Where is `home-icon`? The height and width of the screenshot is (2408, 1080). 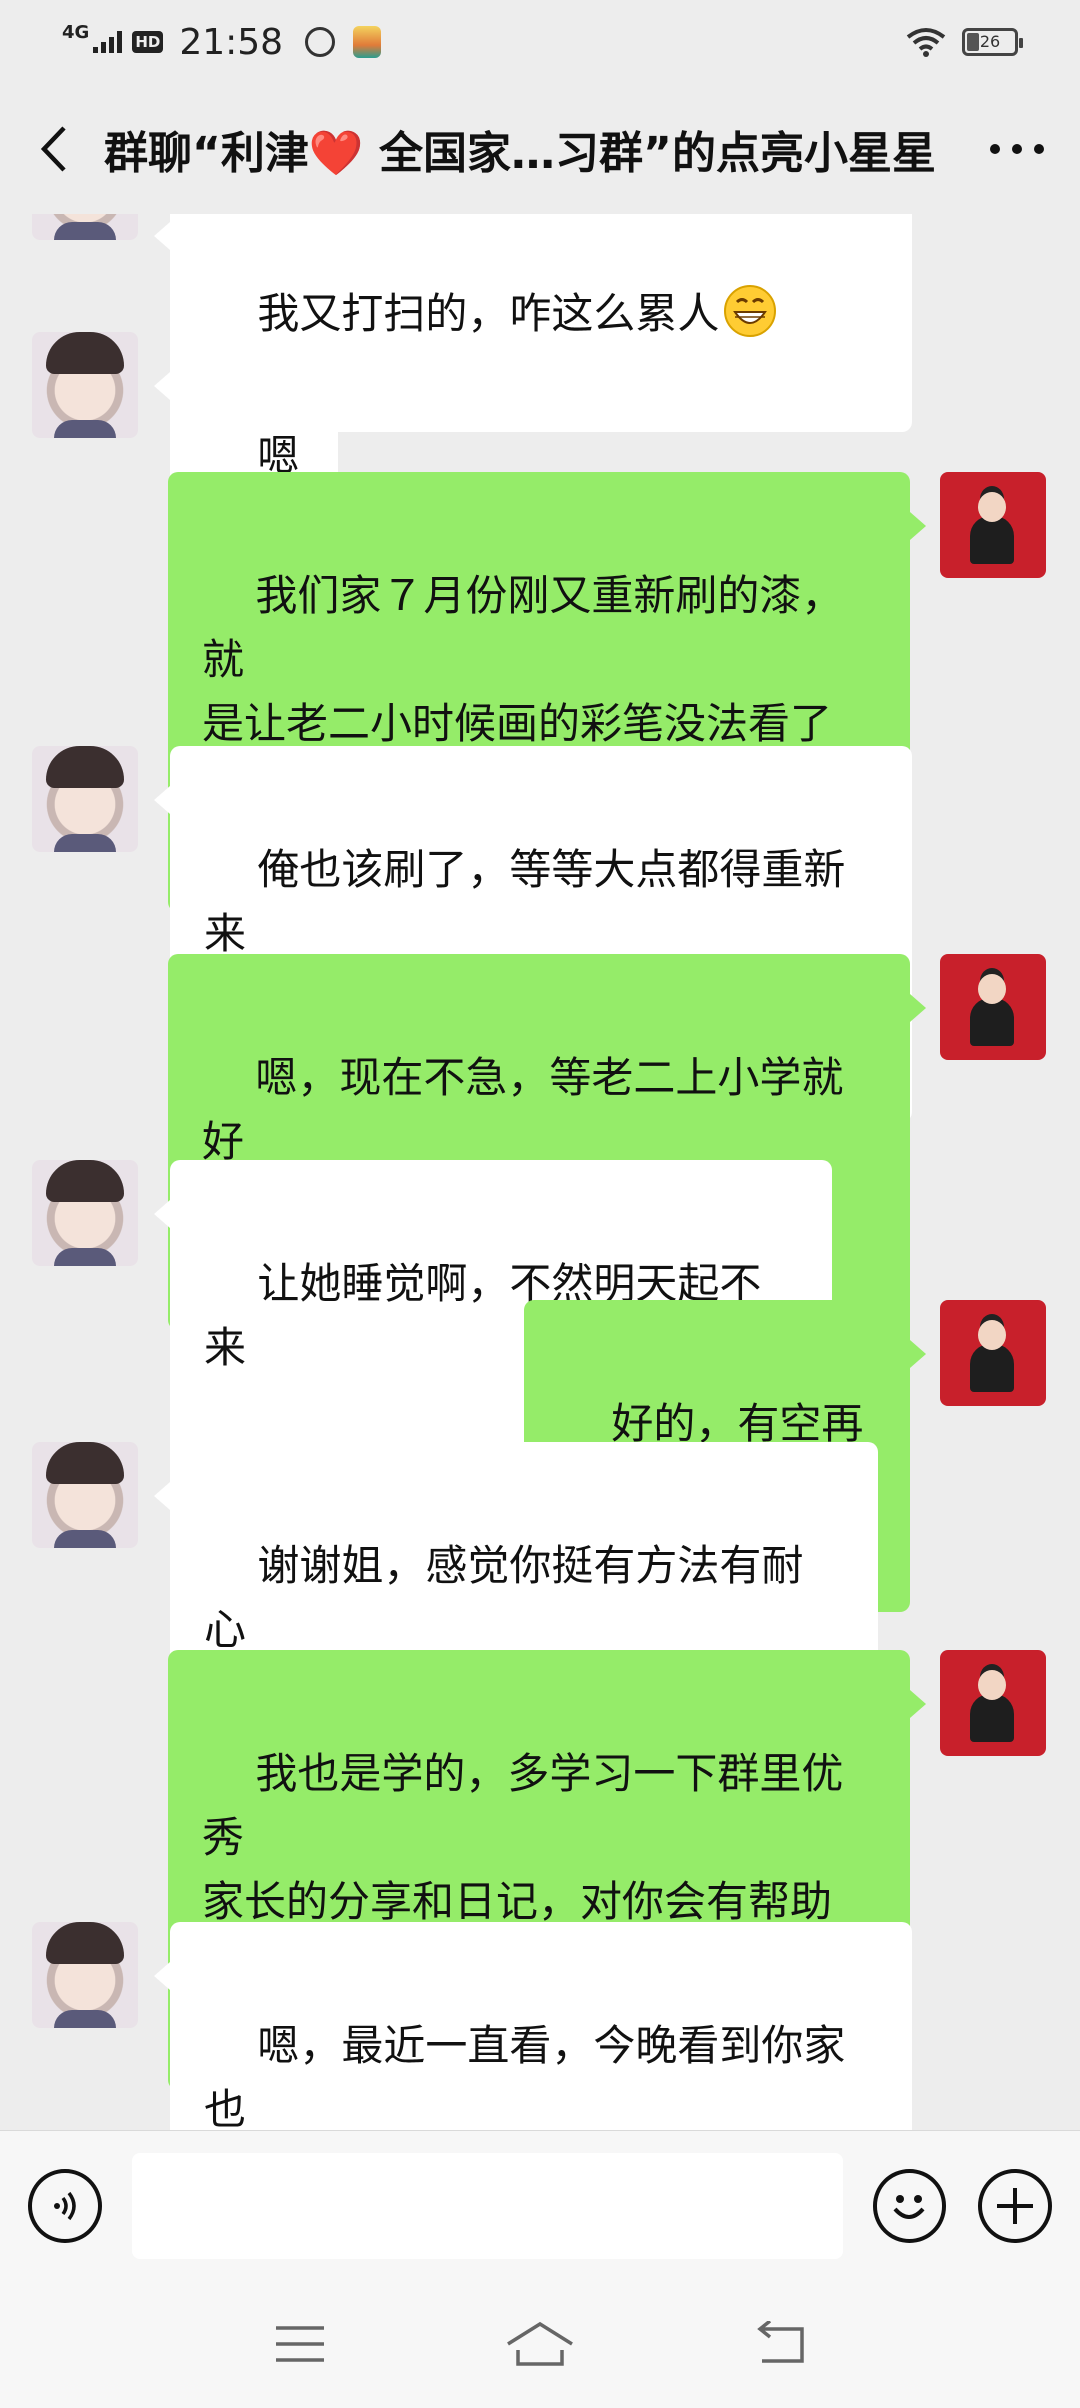 home-icon is located at coordinates (540, 2343).